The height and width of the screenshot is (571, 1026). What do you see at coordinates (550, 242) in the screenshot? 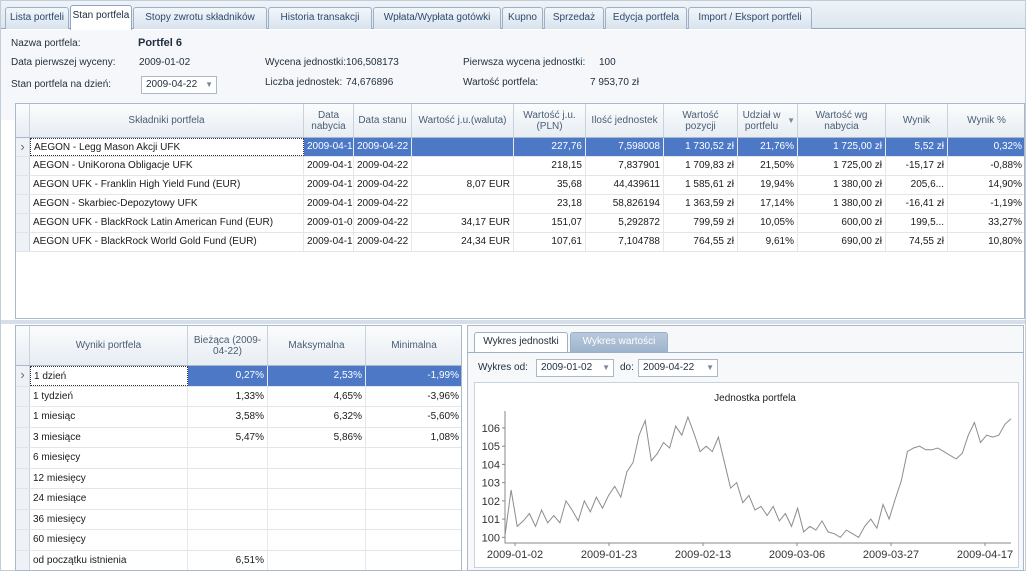
I see `cell-unit-value-pln: 107,61` at bounding box center [550, 242].